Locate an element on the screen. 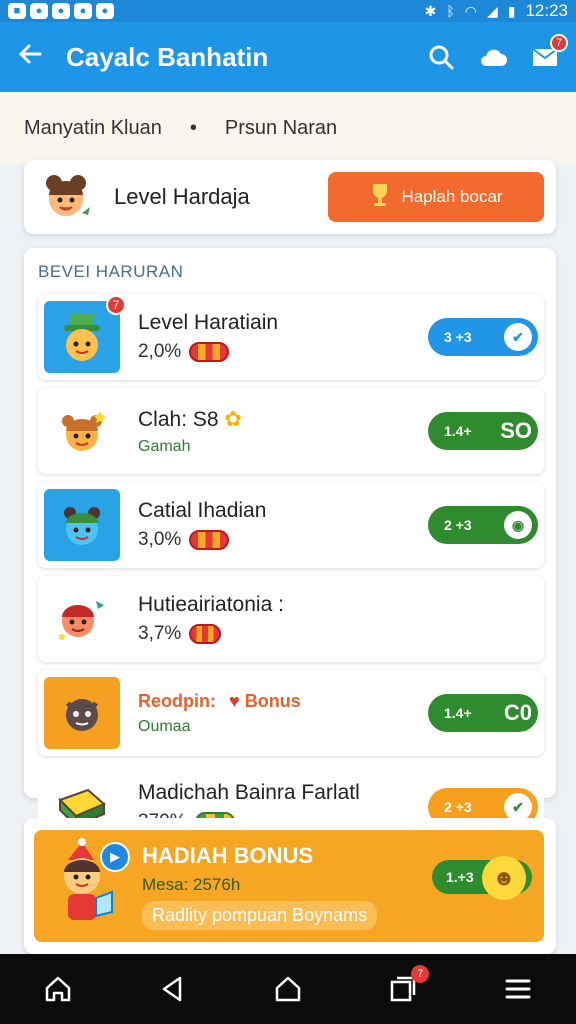 The width and height of the screenshot is (576, 1024). gift-button: Haplah bocar is located at coordinates (436, 197).